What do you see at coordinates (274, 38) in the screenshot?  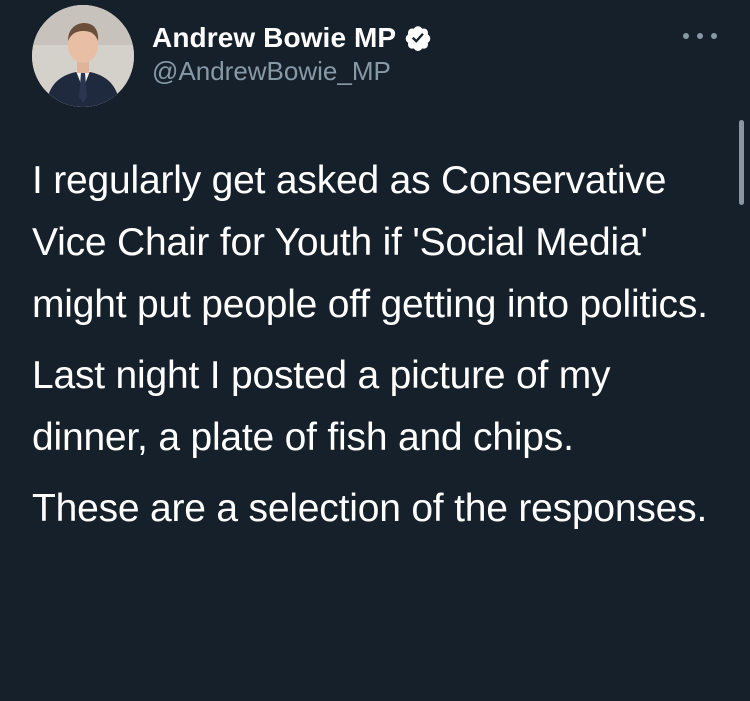 I see `display-name: Andrew Bowie MP` at bounding box center [274, 38].